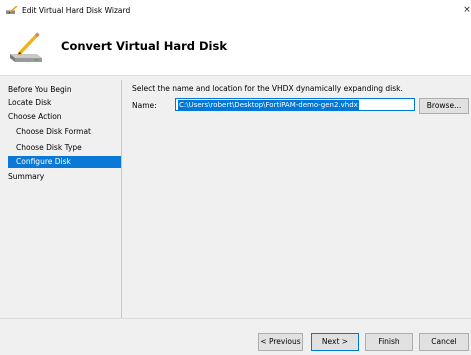 The width and height of the screenshot is (471, 355). What do you see at coordinates (144, 105) in the screenshot?
I see `name-label: Name:` at bounding box center [144, 105].